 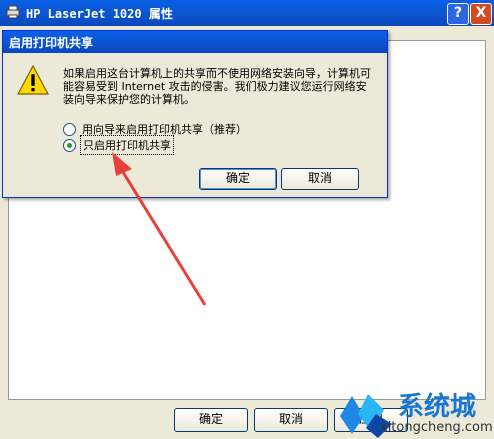 What do you see at coordinates (51, 43) in the screenshot?
I see `dialog-title: 启用打印机共享` at bounding box center [51, 43].